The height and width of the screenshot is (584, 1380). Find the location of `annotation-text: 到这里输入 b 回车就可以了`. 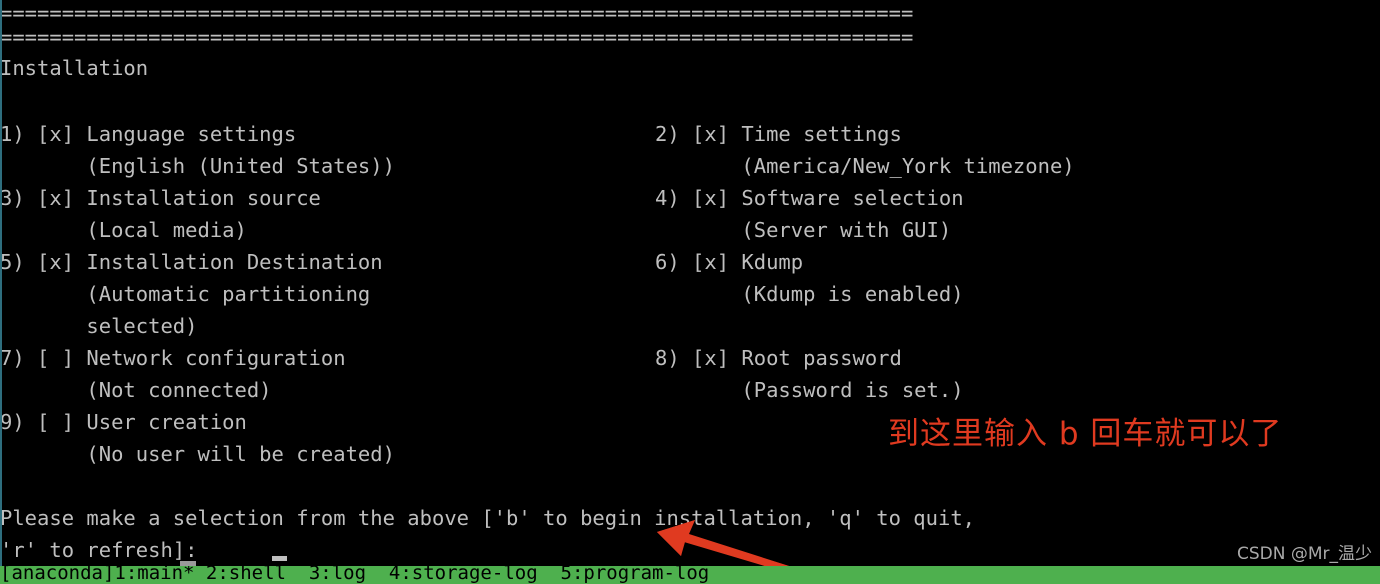

annotation-text: 到这里输入 b 回车就可以了 is located at coordinates (1085, 434).